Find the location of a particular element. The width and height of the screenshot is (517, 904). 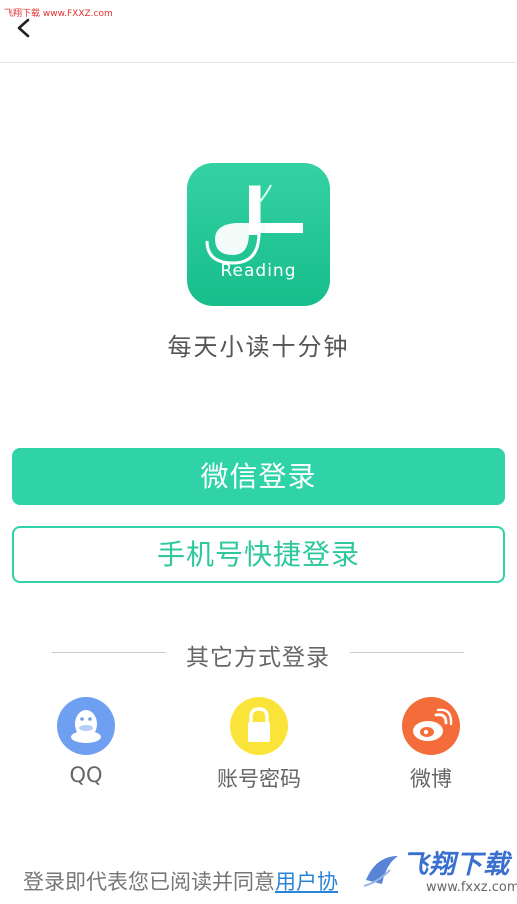

qq-login-label: QQ is located at coordinates (86, 775).